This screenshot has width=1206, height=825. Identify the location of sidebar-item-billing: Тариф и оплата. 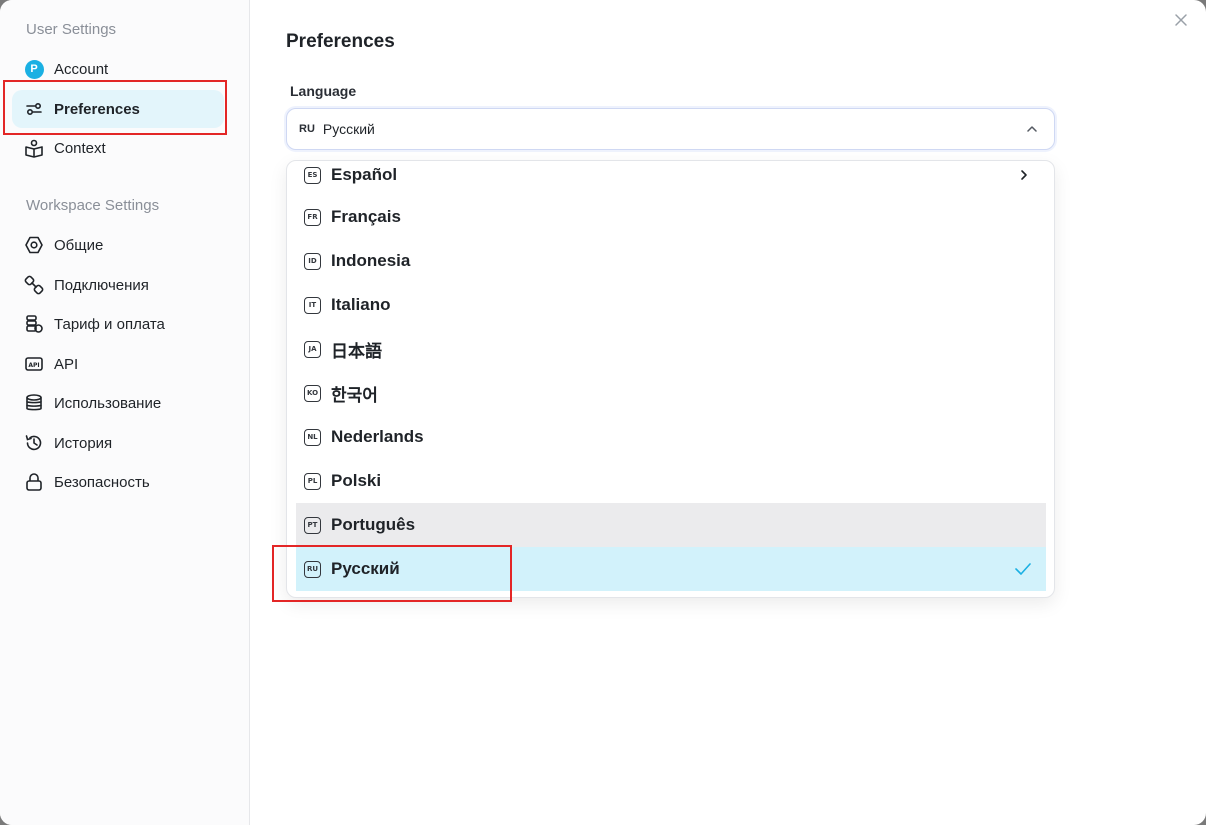
(118, 324).